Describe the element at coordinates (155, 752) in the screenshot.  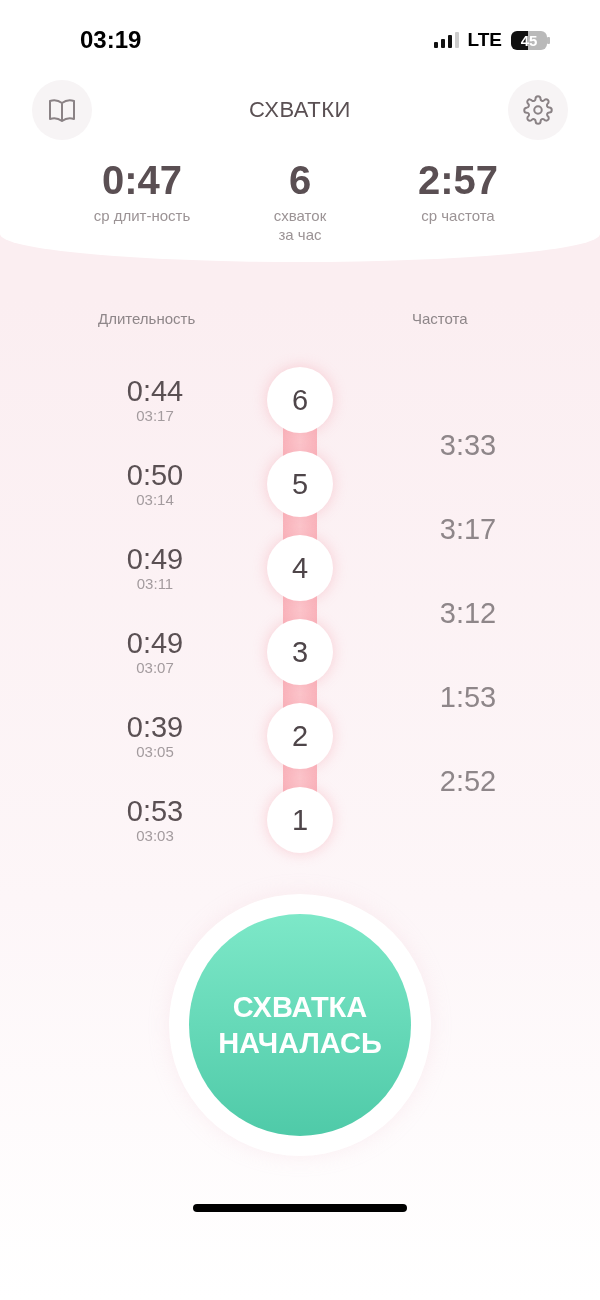
I see `contraction-time: 03:05` at that location.